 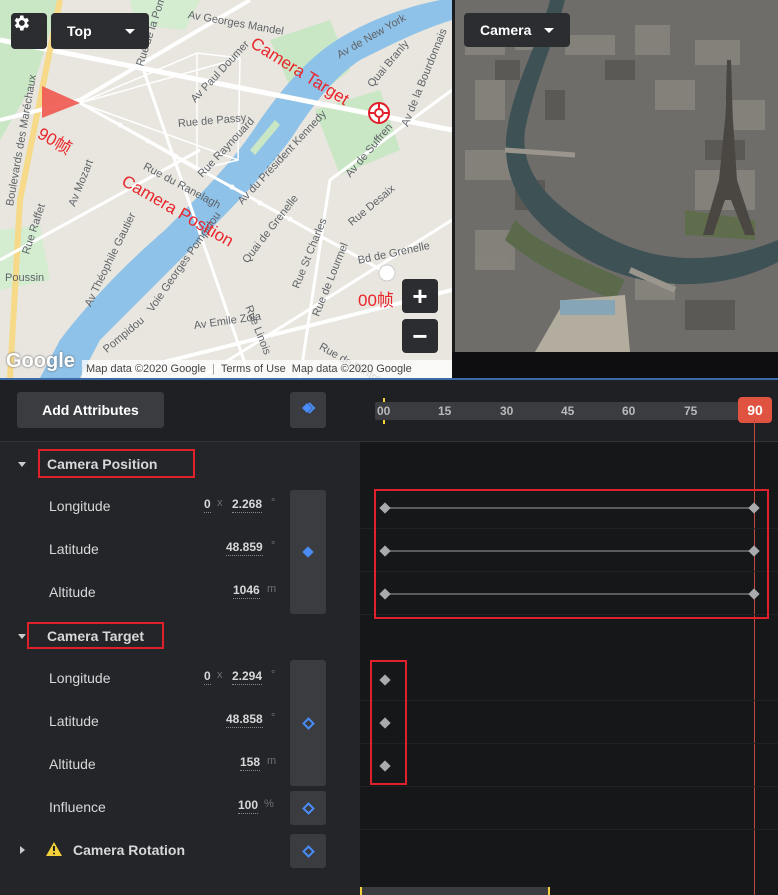 I want to click on longitude-field: 2.294, so click(x=247, y=677).